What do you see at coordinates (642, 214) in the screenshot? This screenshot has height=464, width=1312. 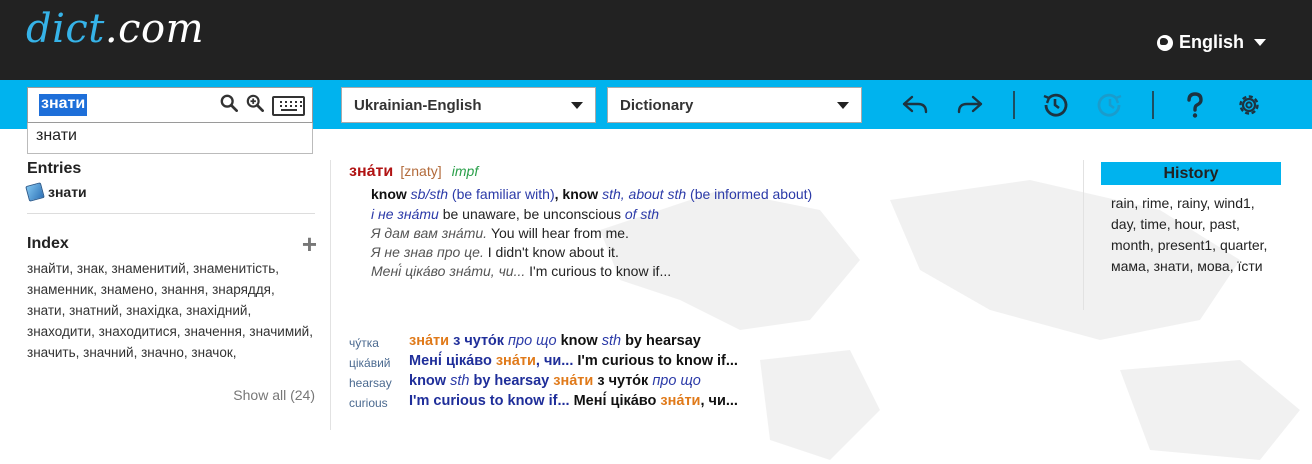 I see `object-hint: of sth` at bounding box center [642, 214].